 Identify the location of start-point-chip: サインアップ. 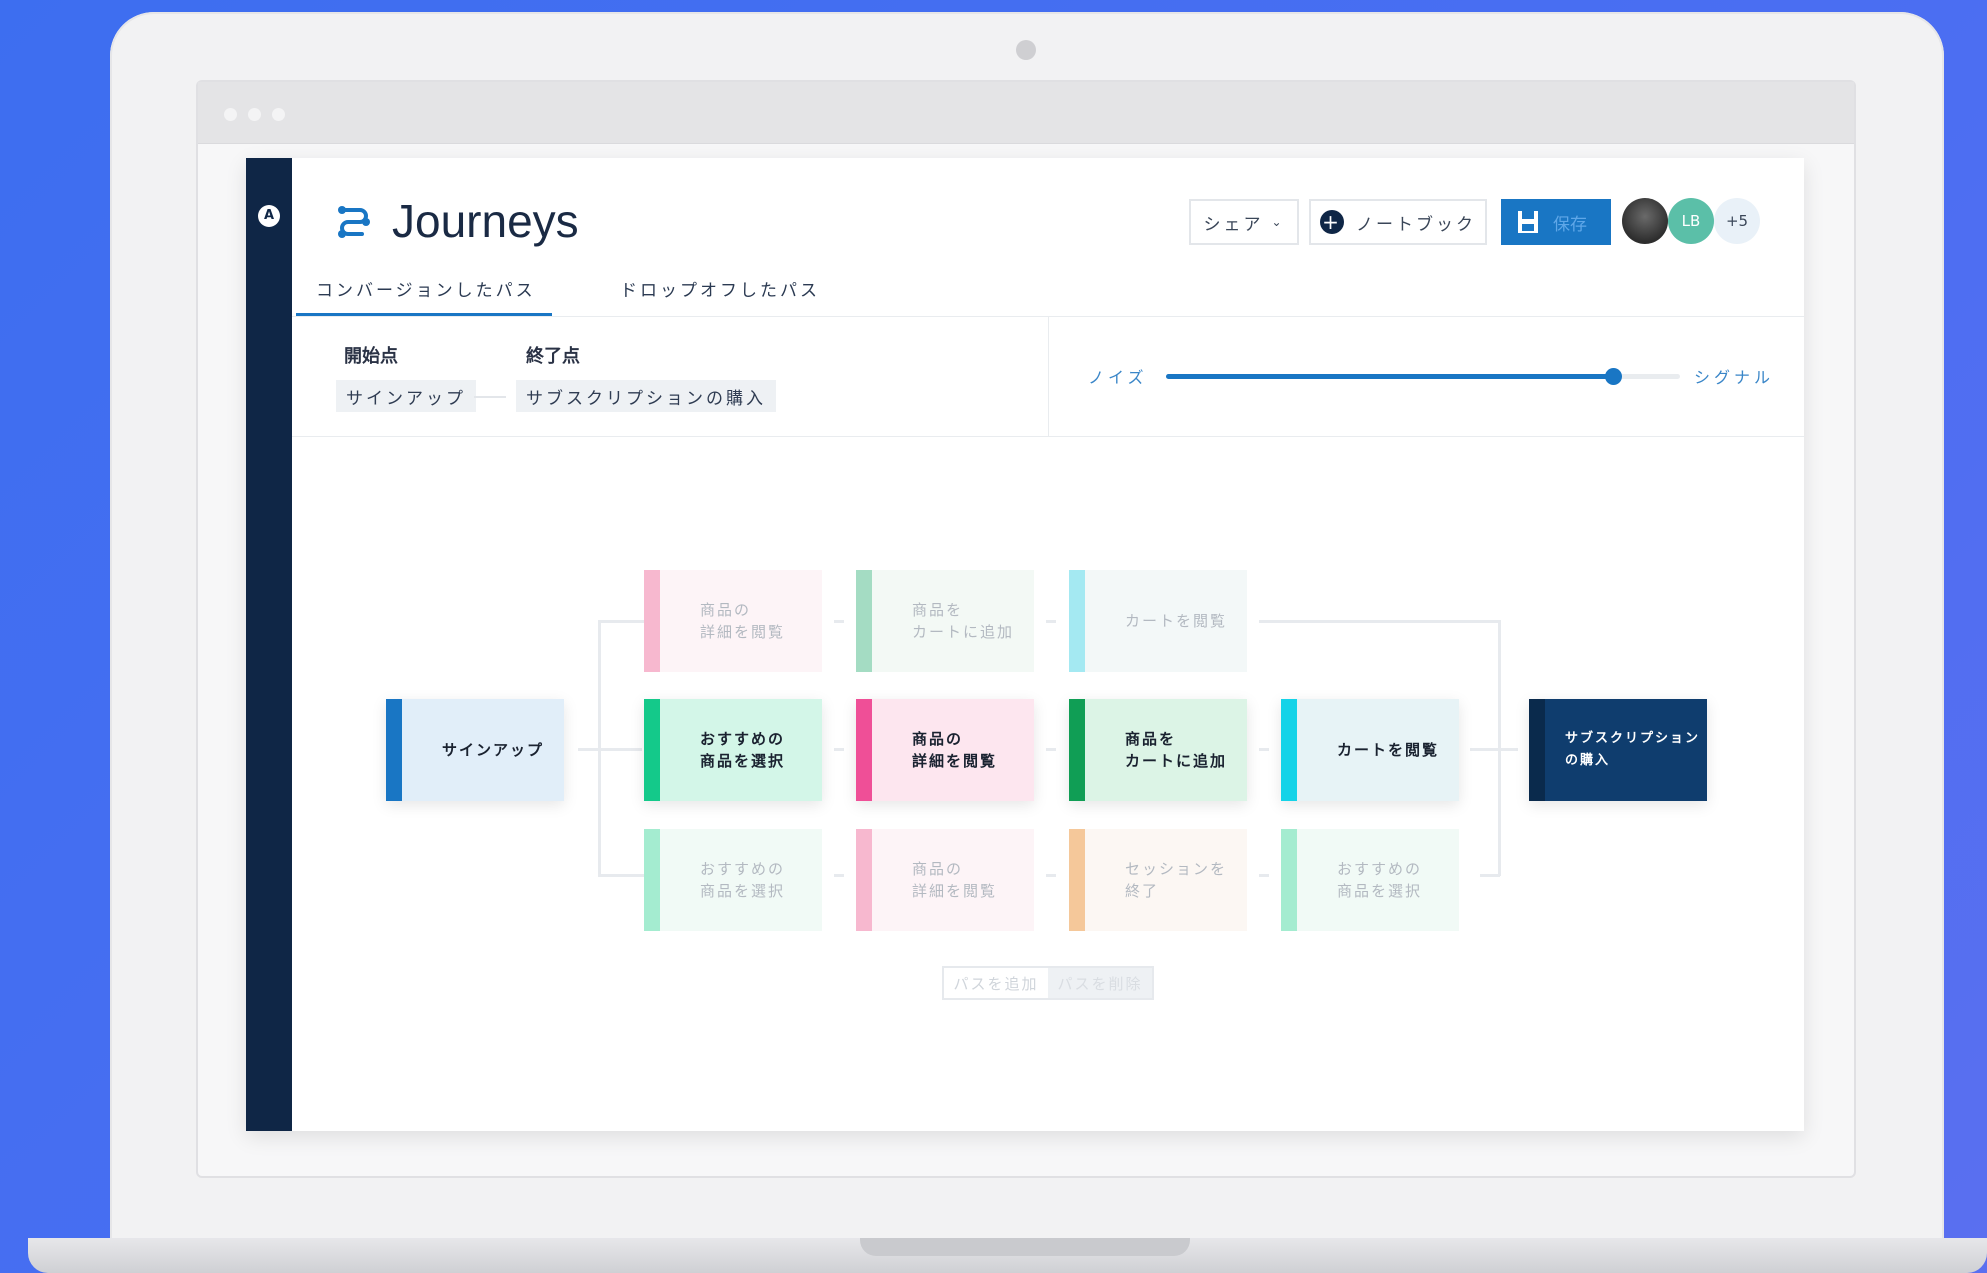
(406, 396).